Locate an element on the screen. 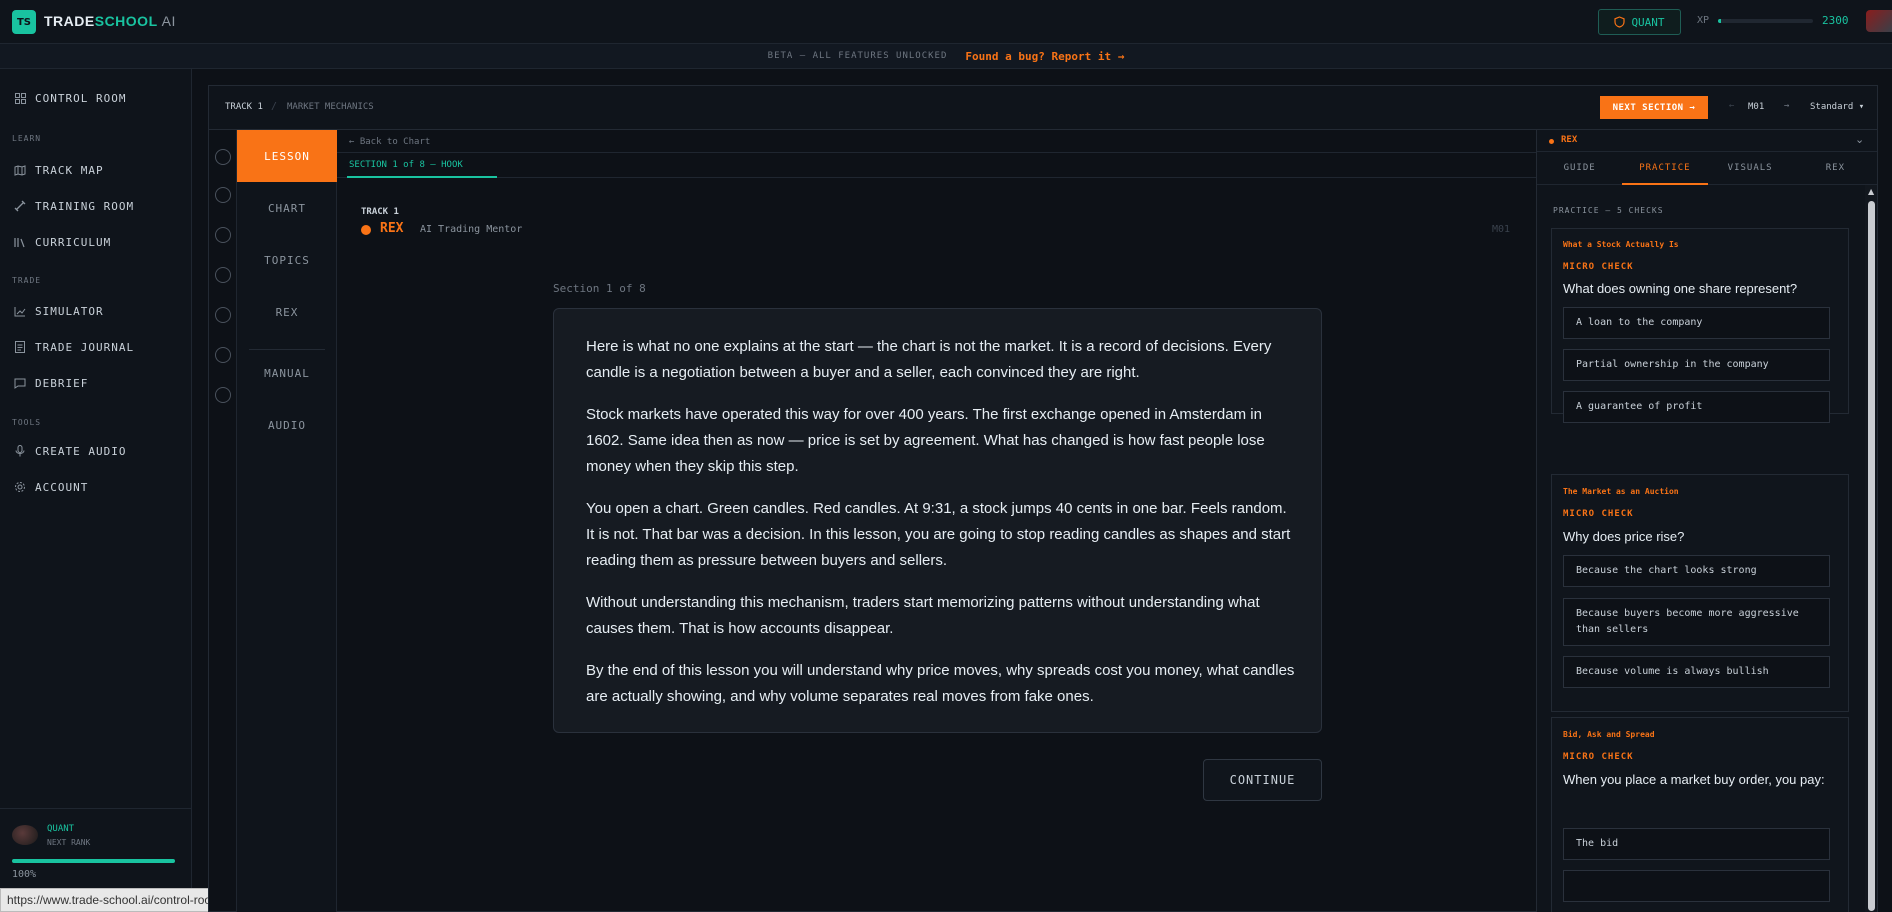 The height and width of the screenshot is (912, 1892). brand-part-ai: AI is located at coordinates (168, 21).